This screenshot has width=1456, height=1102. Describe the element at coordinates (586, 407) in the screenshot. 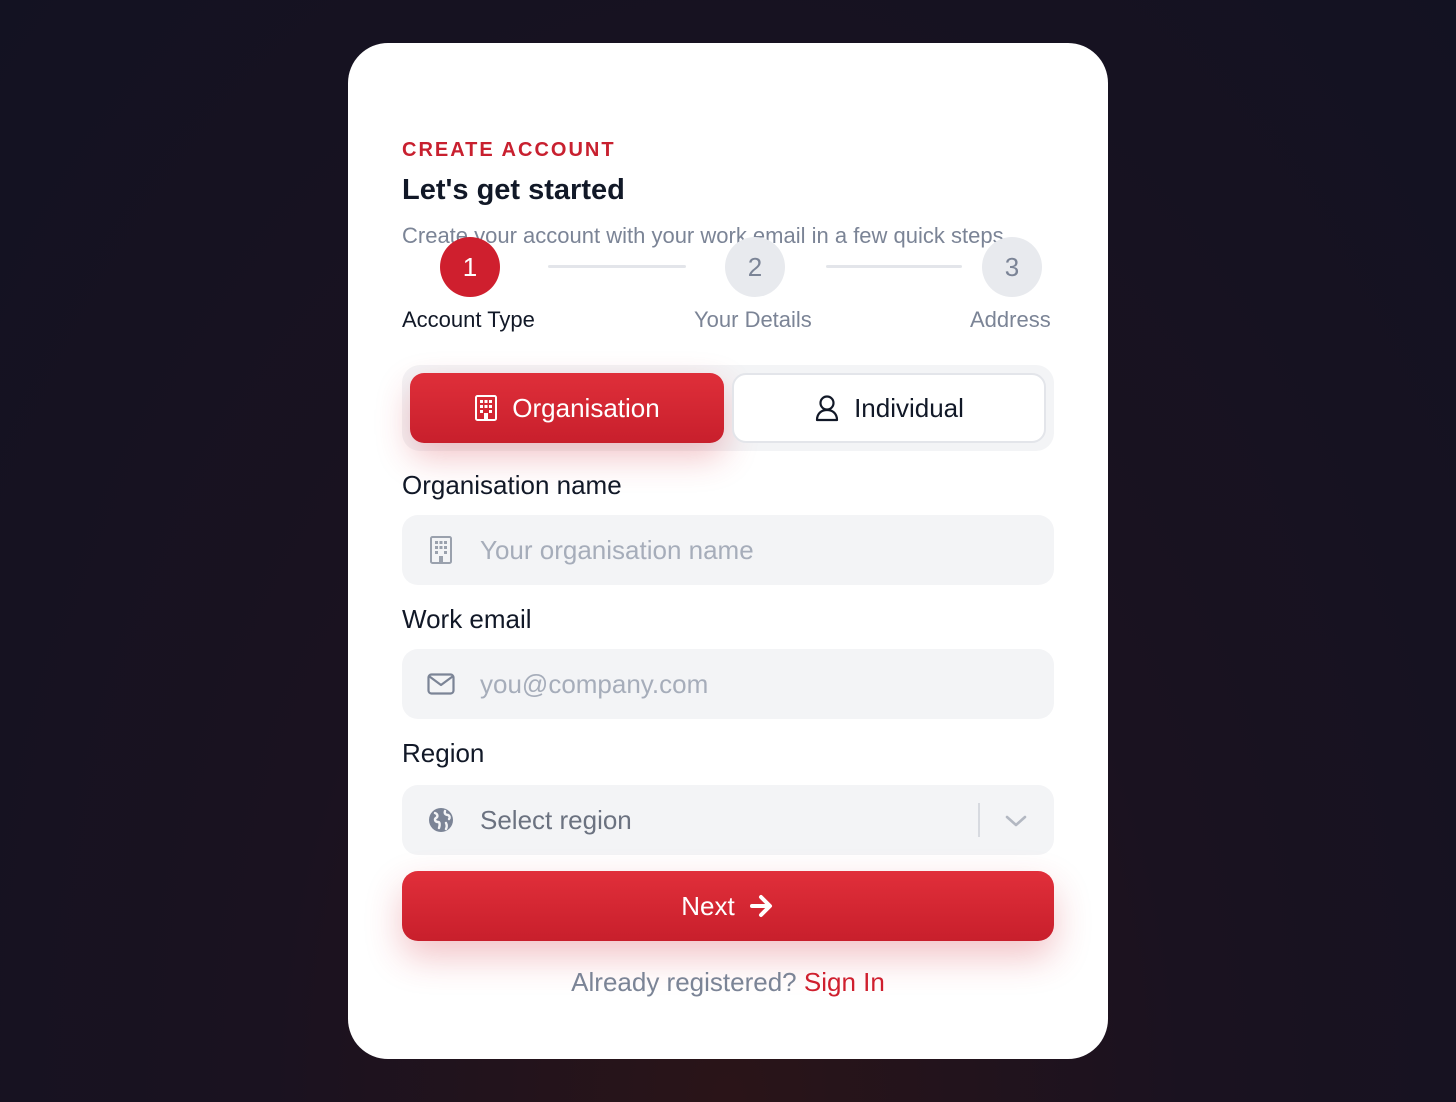

I see `organisation-option-label: Organisation` at that location.